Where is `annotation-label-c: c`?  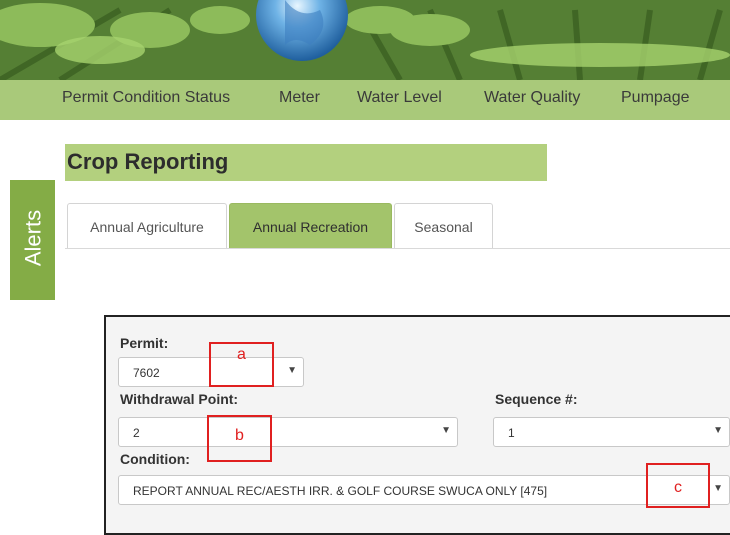
annotation-label-c: c is located at coordinates (678, 487).